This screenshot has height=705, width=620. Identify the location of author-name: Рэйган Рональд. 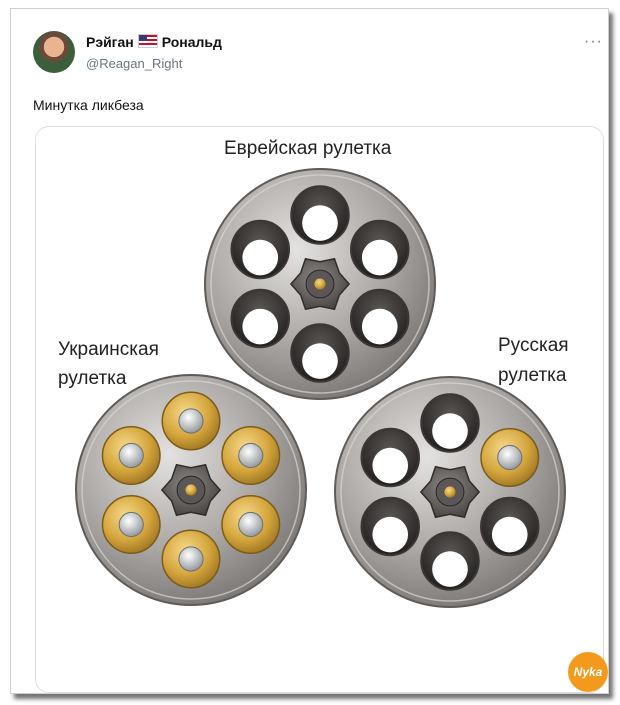
(154, 42).